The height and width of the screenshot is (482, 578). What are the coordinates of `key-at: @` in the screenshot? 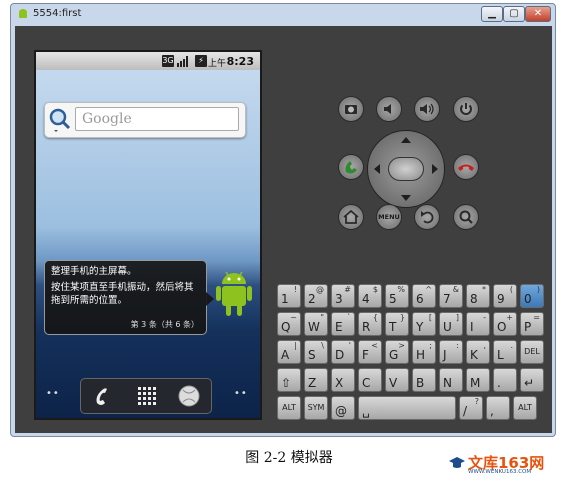 It's located at (343, 408).